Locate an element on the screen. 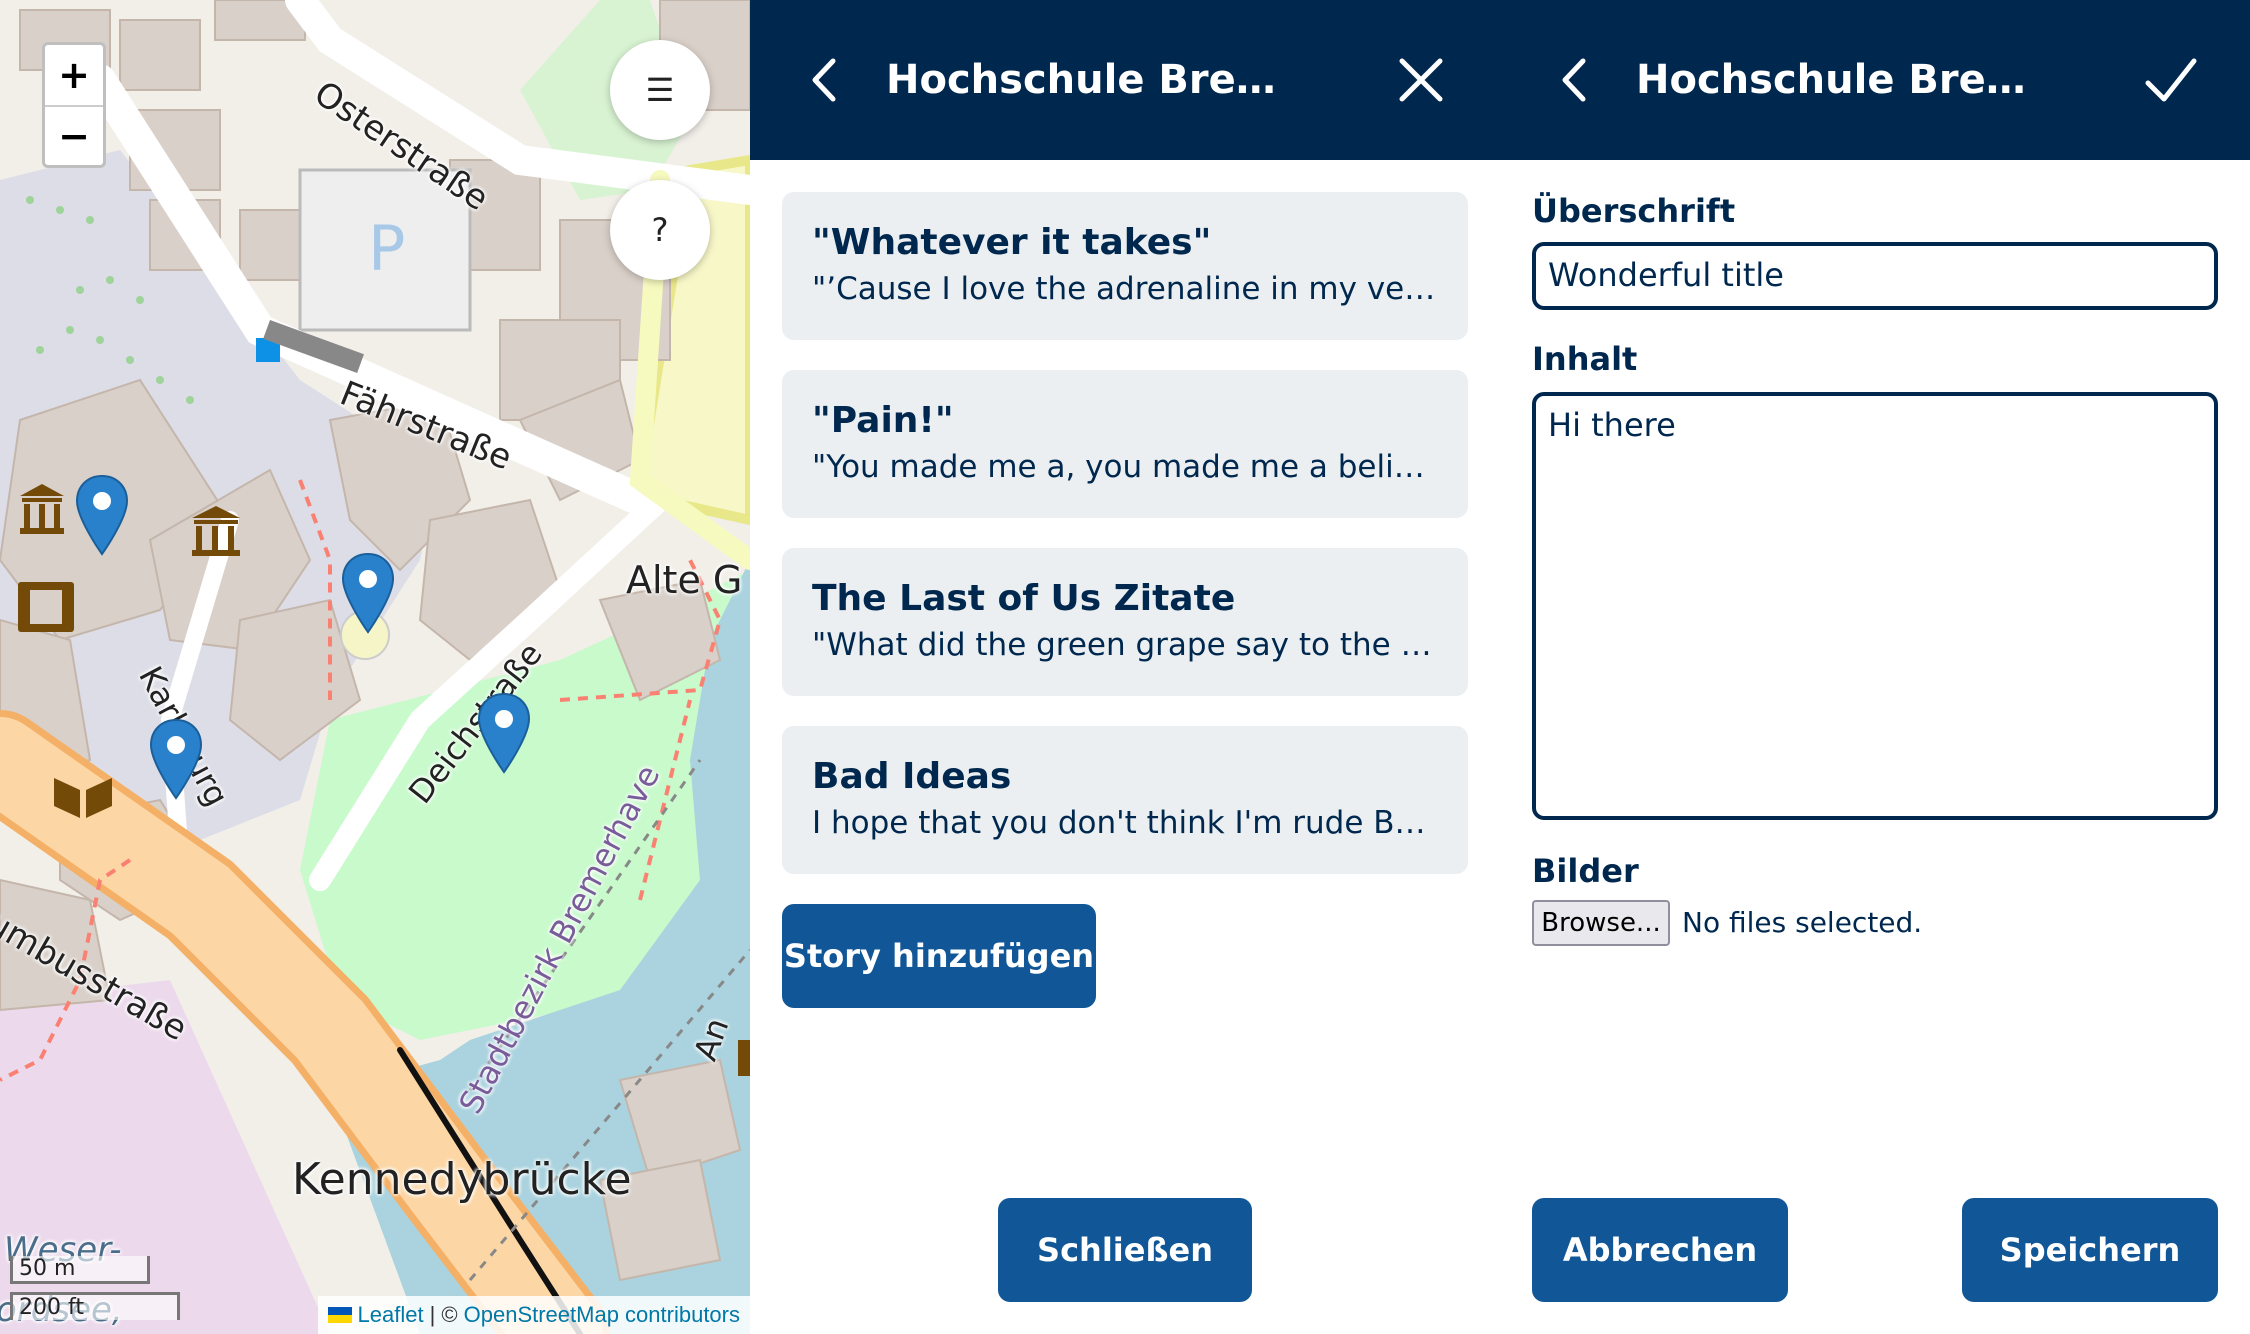  map-attribution: Leaflet | © OpenStreetMap contributors is located at coordinates (533, 1315).